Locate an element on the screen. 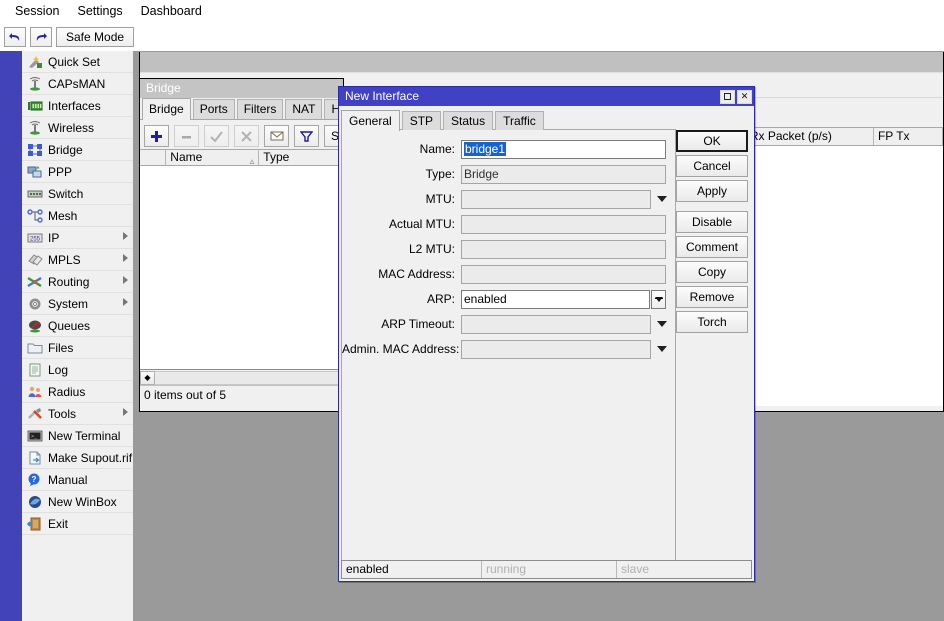  bridge-comment-button is located at coordinates (276, 136).